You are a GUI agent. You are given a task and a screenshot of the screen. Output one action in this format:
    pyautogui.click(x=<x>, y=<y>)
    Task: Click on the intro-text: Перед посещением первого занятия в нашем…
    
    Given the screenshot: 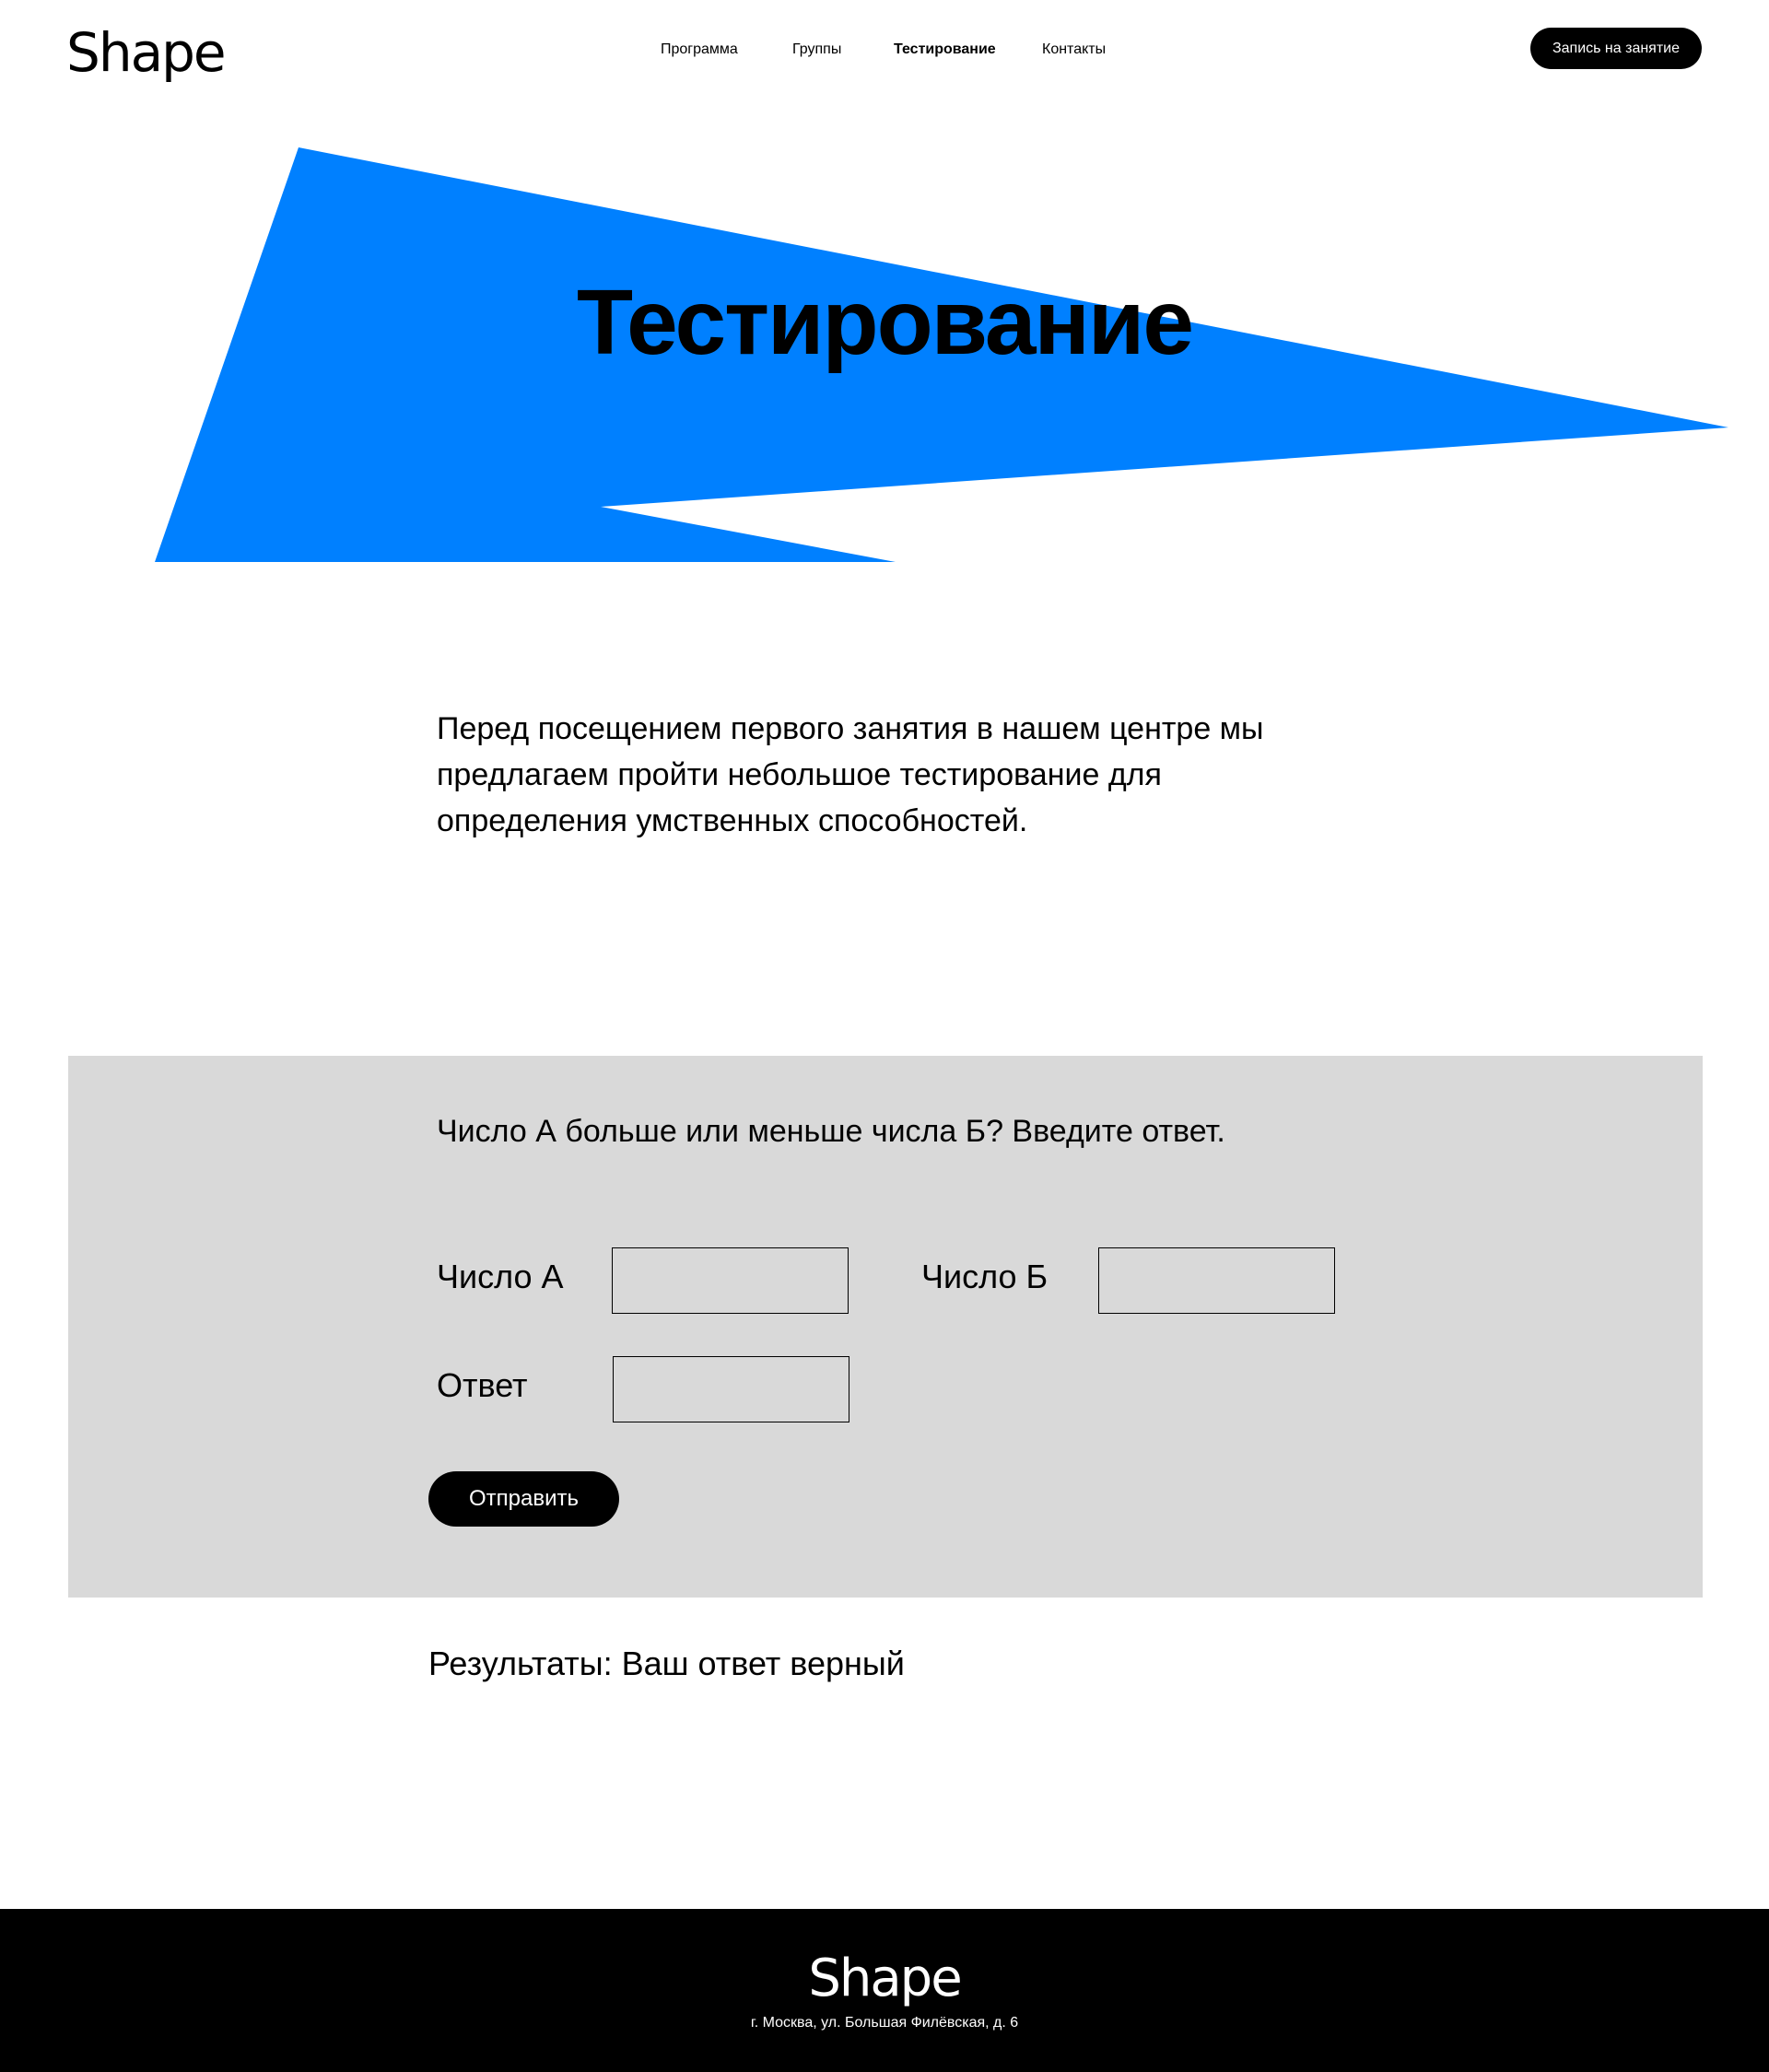 What is the action you would take?
    pyautogui.click(x=850, y=774)
    